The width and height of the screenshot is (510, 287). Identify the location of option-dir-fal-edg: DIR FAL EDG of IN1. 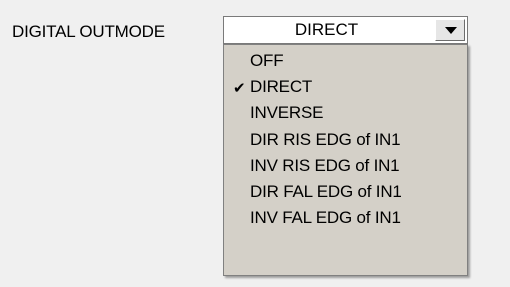
(326, 192).